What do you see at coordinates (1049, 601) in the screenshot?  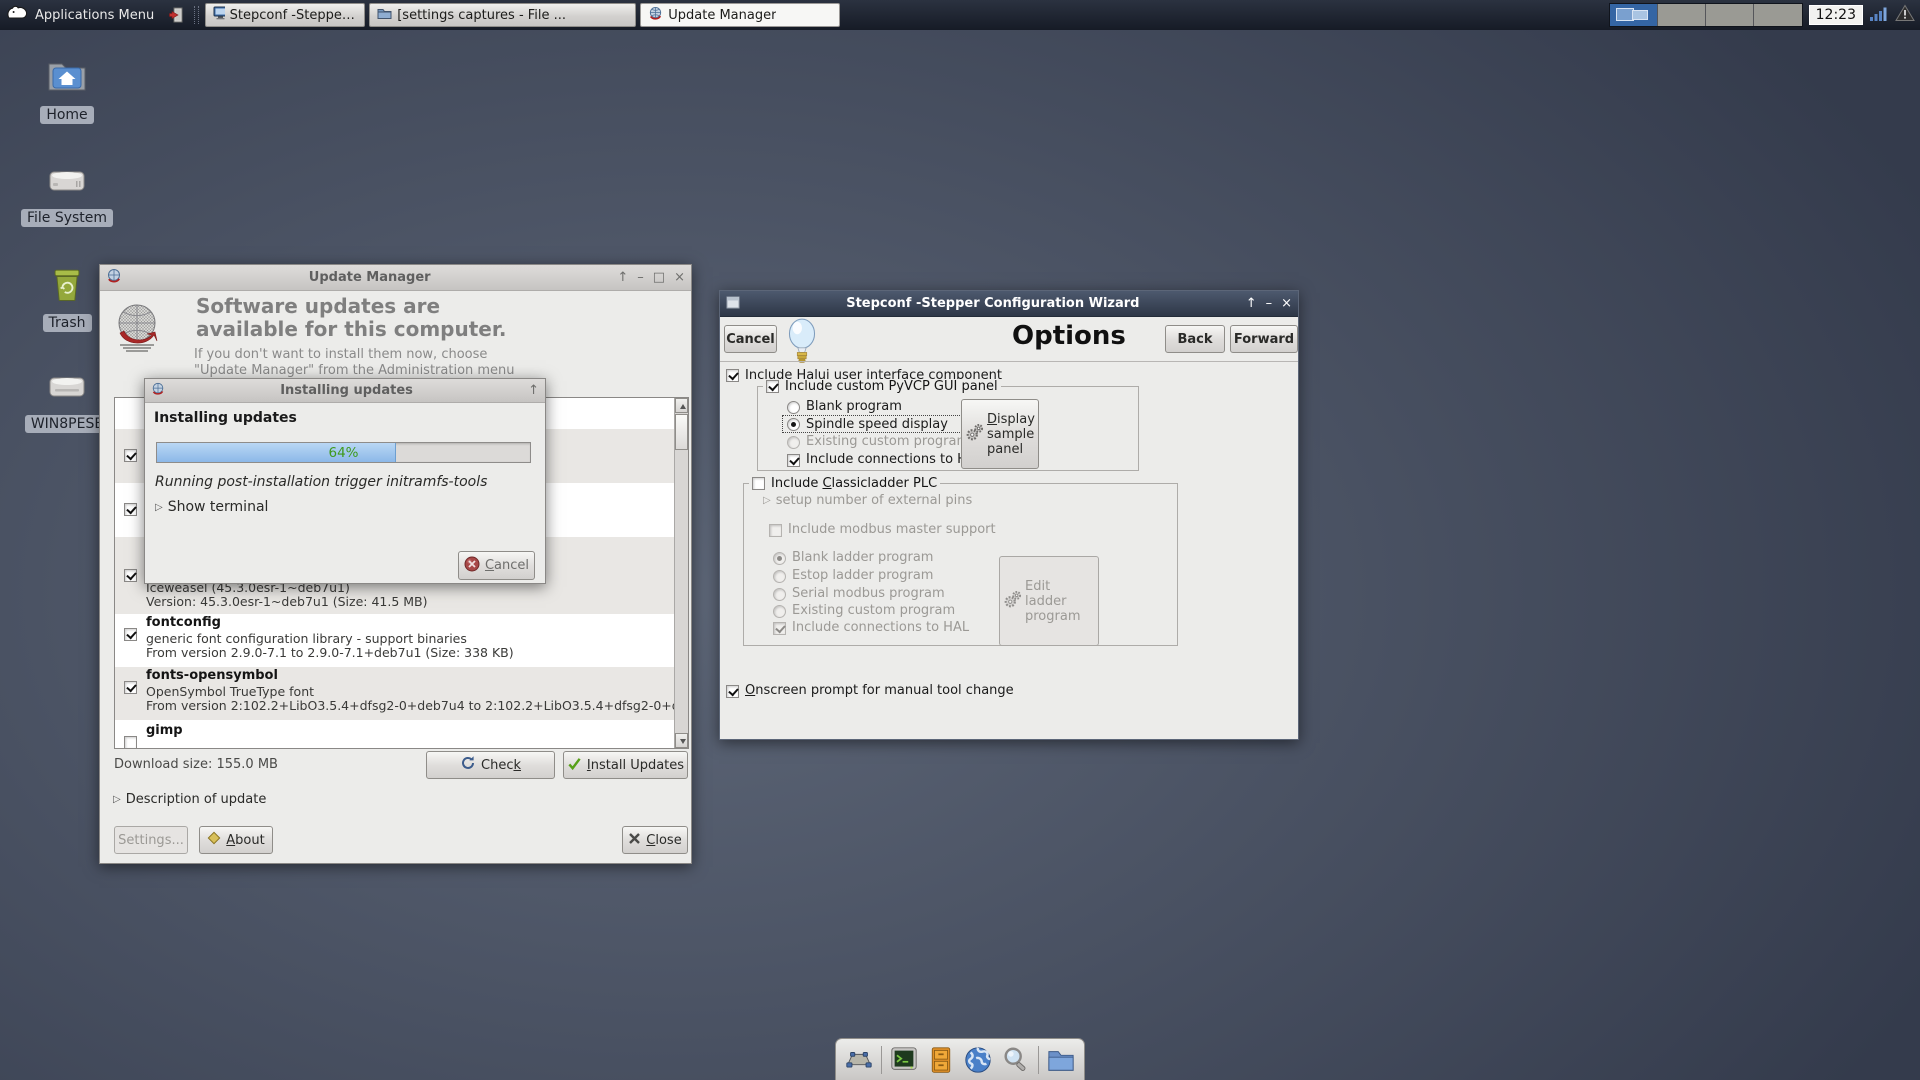 I see `edit-ladder-button: Edit ladder program` at bounding box center [1049, 601].